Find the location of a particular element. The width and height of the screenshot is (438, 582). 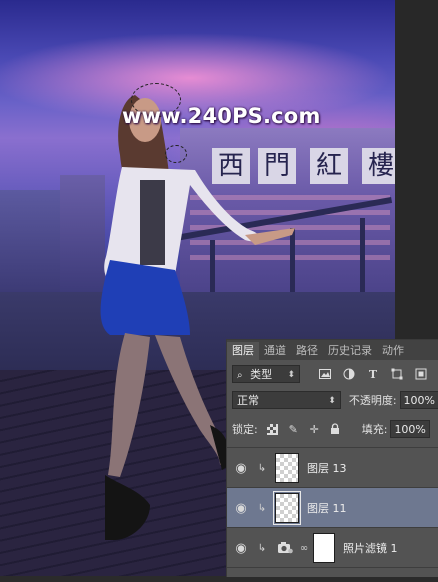

filter-kind-dropdown: ⌕ 类型 ⬍ is located at coordinates (266, 374).